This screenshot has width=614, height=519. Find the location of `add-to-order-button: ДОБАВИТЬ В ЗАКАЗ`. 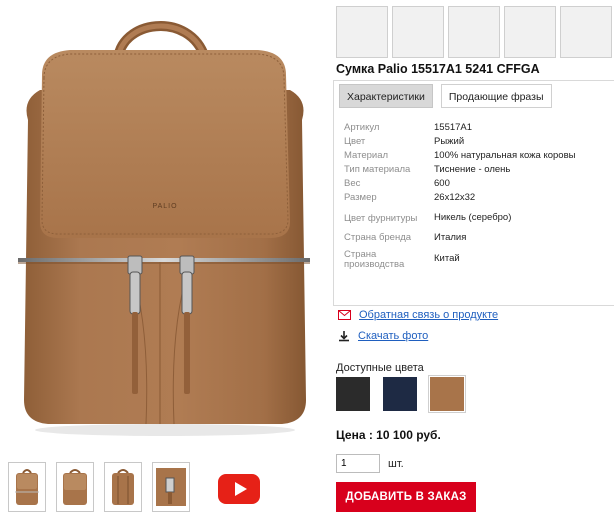

add-to-order-button: ДОБАВИТЬ В ЗАКАЗ is located at coordinates (406, 497).